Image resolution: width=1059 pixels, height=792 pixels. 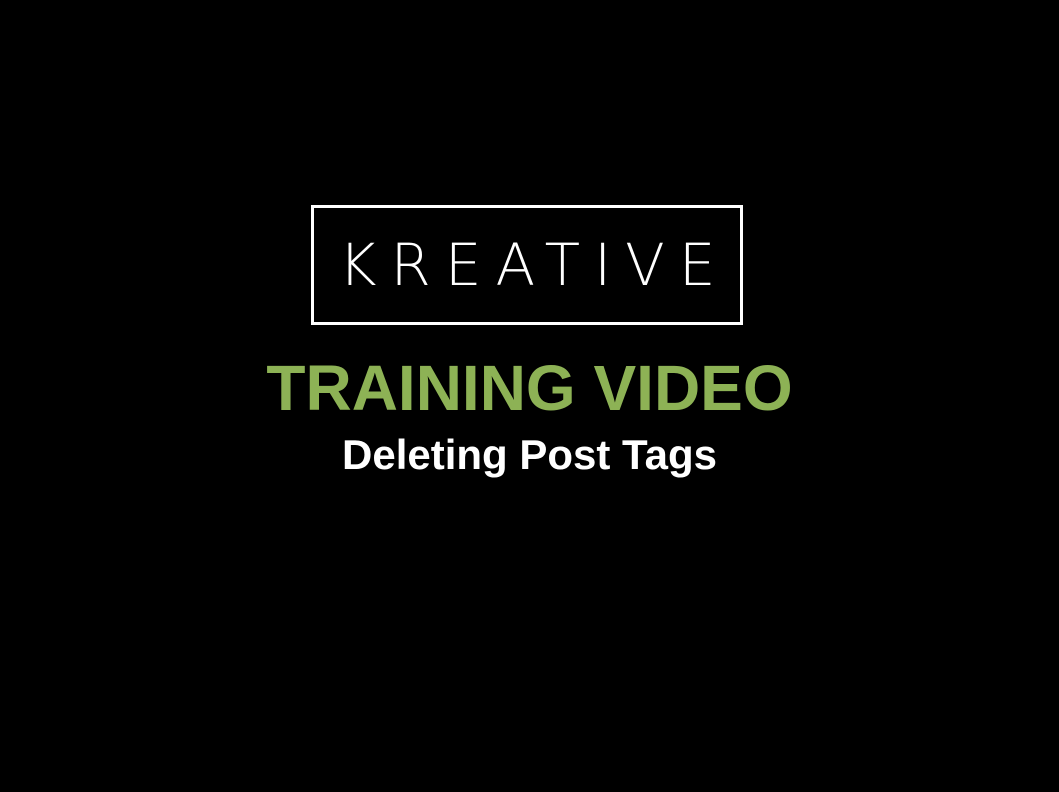 What do you see at coordinates (529, 454) in the screenshot?
I see `slide-subtitle: Deleting Post Tags` at bounding box center [529, 454].